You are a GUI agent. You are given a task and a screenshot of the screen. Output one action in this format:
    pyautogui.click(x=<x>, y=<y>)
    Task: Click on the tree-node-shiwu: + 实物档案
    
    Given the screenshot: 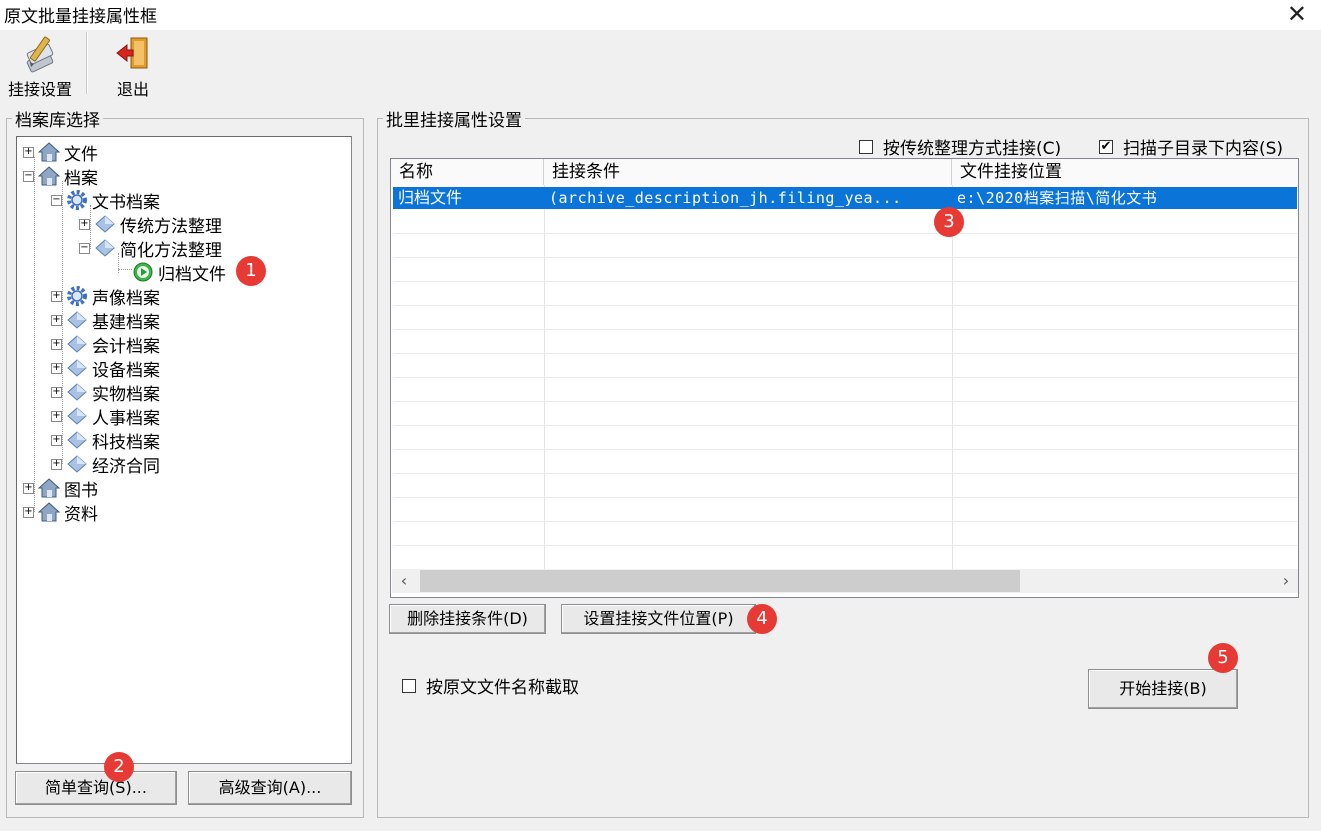 What is the action you would take?
    pyautogui.click(x=105, y=392)
    